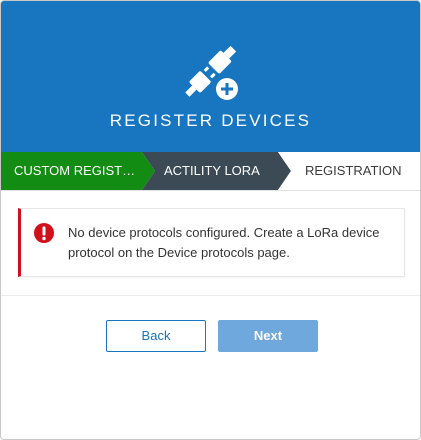 This screenshot has height=440, width=421. What do you see at coordinates (210, 295) in the screenshot?
I see `footer-divider` at bounding box center [210, 295].